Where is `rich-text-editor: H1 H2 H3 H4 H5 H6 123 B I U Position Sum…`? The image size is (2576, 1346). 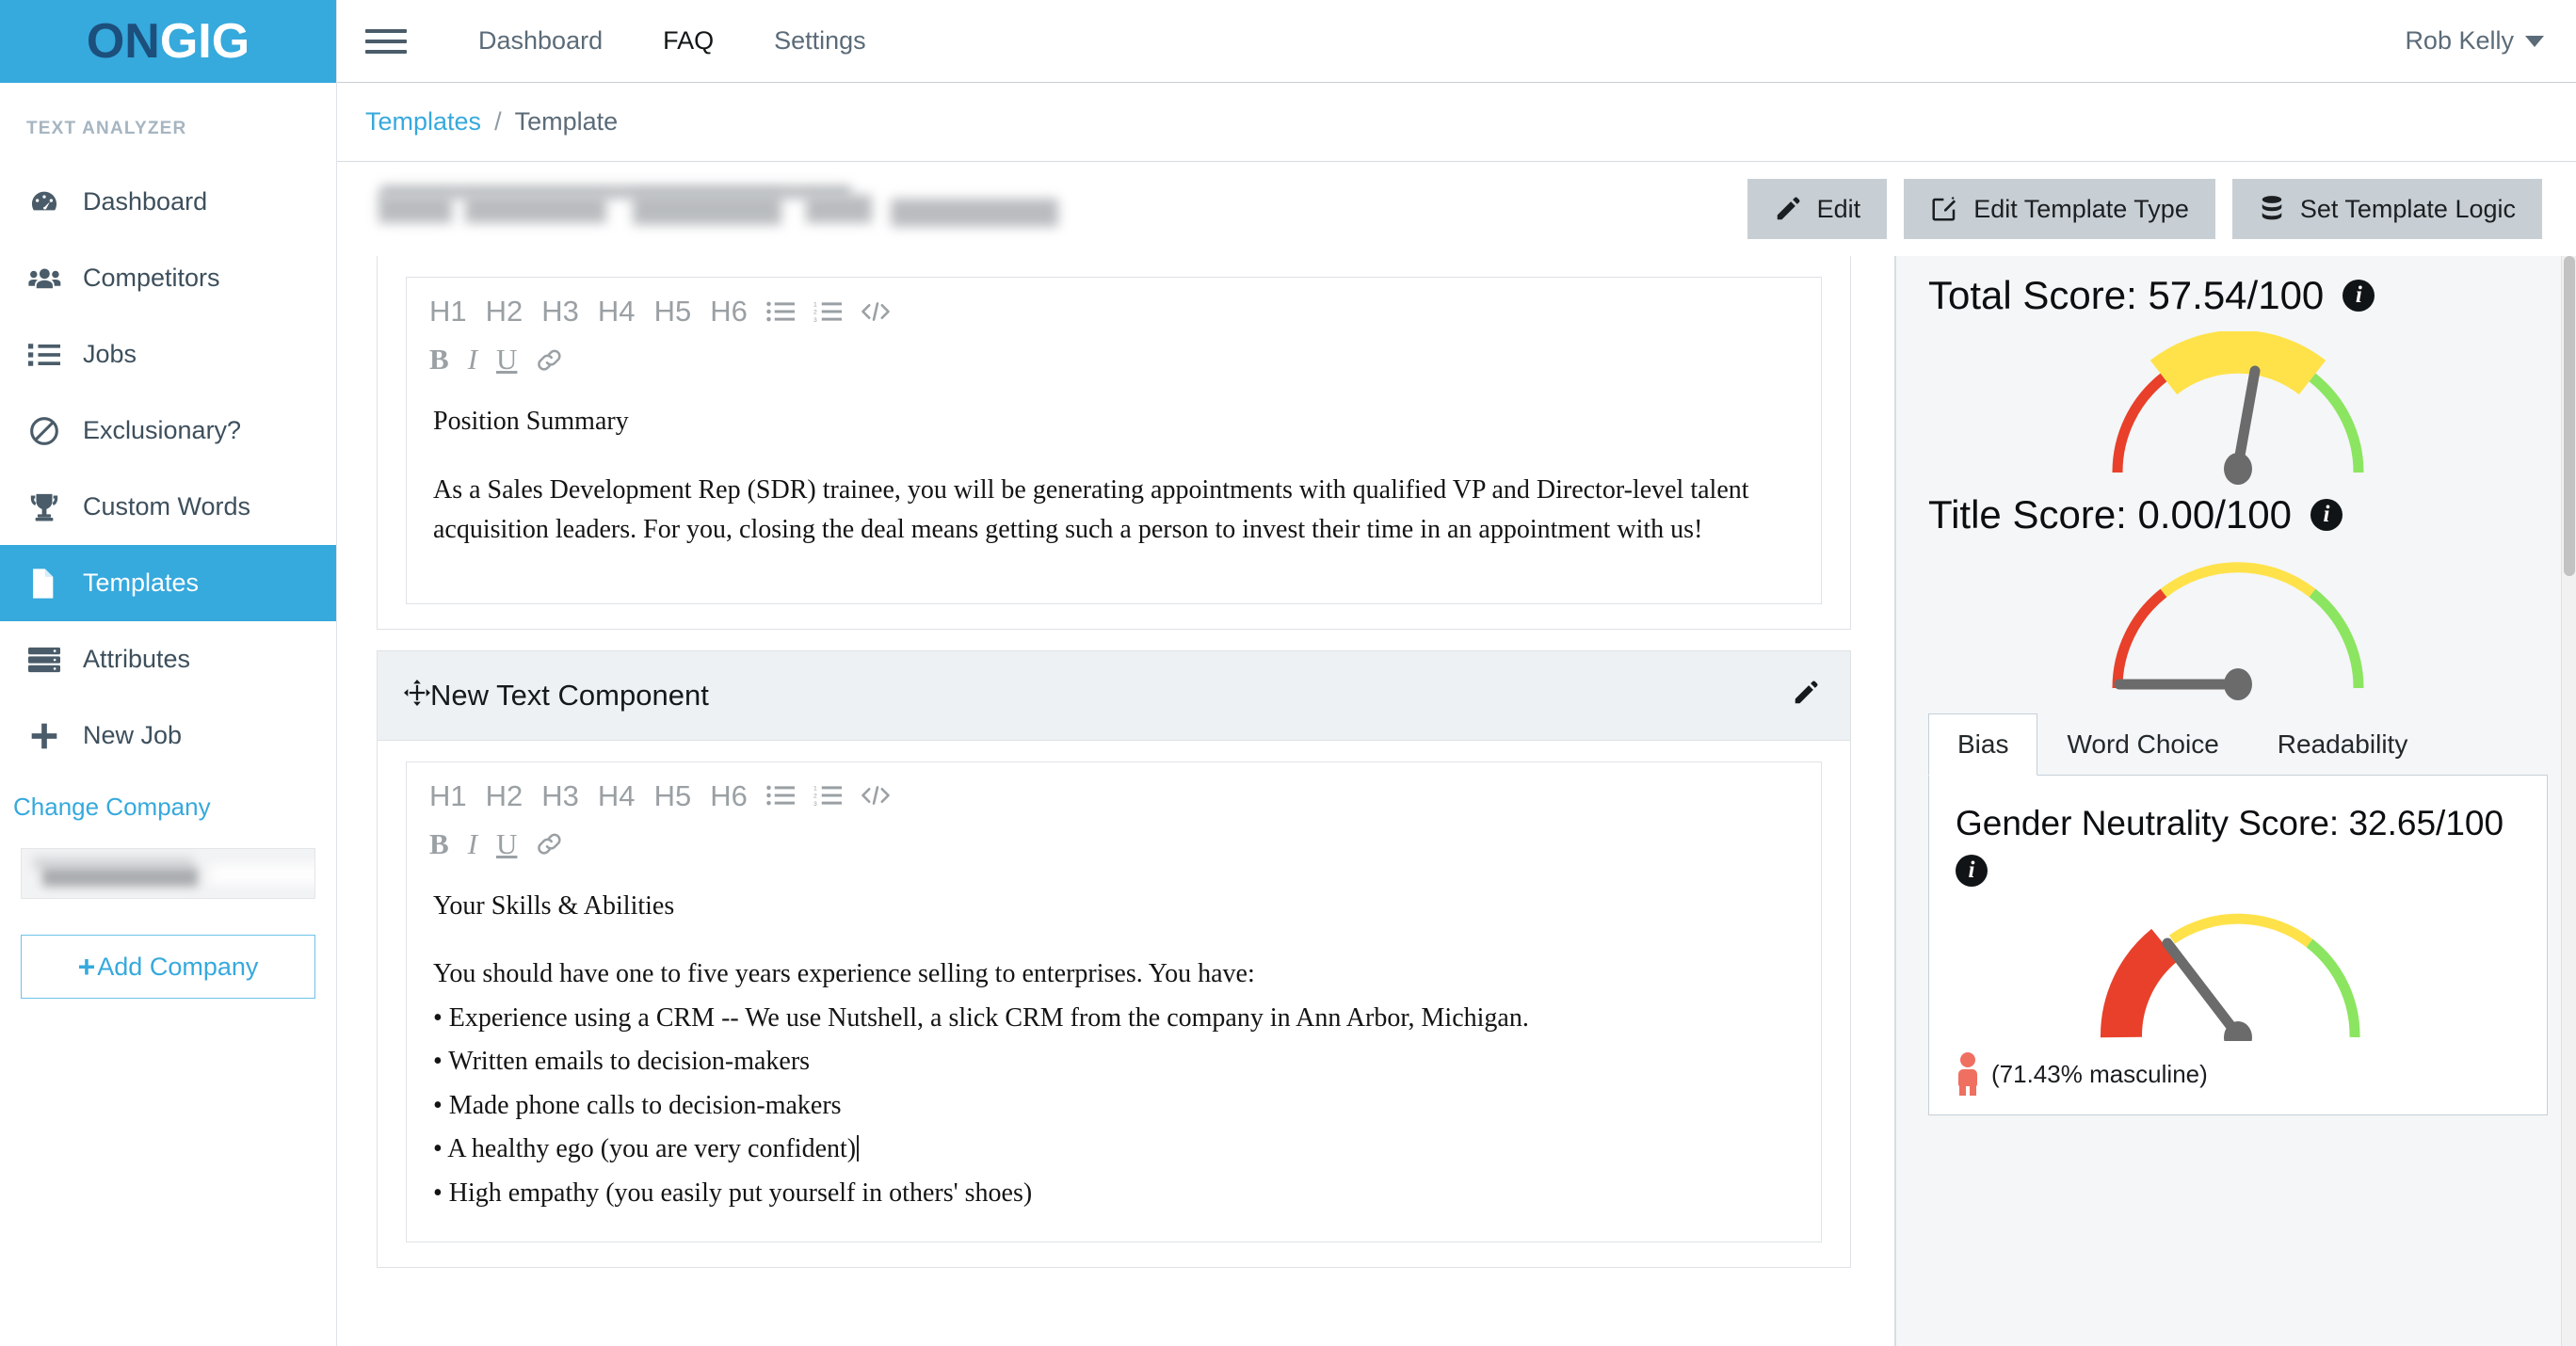 rich-text-editor: H1 H2 H3 H4 H5 H6 123 B I U Position Sum… is located at coordinates (1114, 440).